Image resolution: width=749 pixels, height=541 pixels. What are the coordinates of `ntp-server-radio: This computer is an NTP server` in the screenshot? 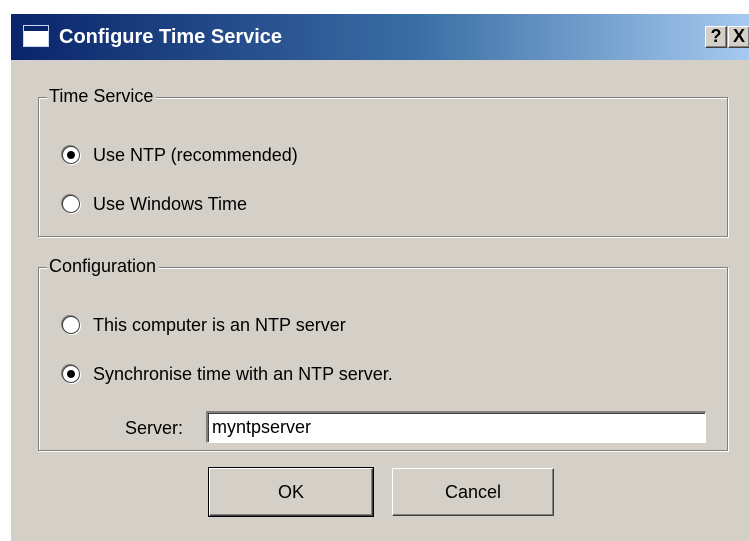 It's located at (204, 325).